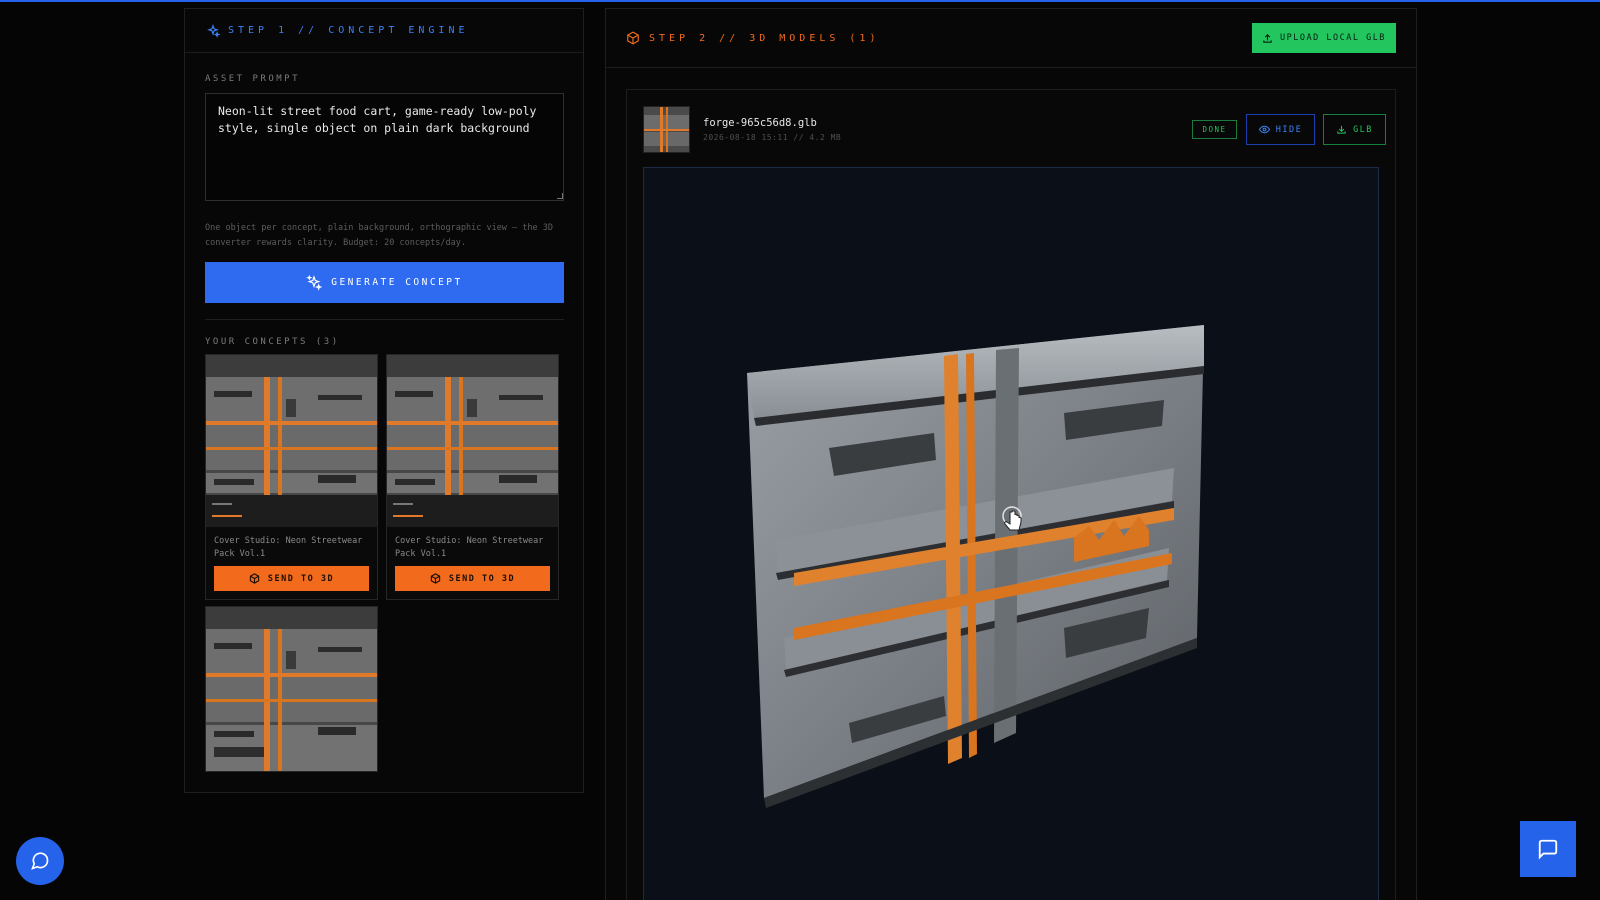 The width and height of the screenshot is (1600, 900). Describe the element at coordinates (764, 38) in the screenshot. I see `step2-title: STEP 2 // 3D MODELS (1)` at that location.